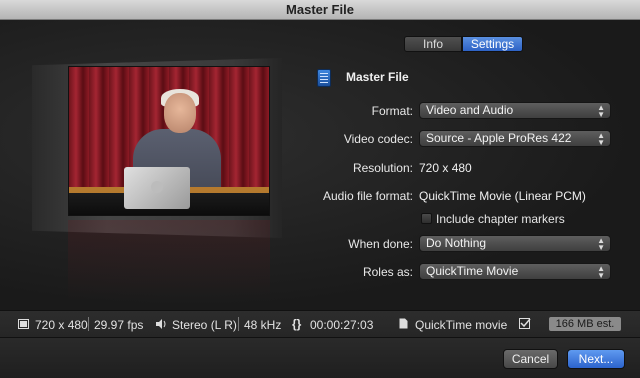  I want to click on video-codec-label: Video codec:, so click(378, 139).